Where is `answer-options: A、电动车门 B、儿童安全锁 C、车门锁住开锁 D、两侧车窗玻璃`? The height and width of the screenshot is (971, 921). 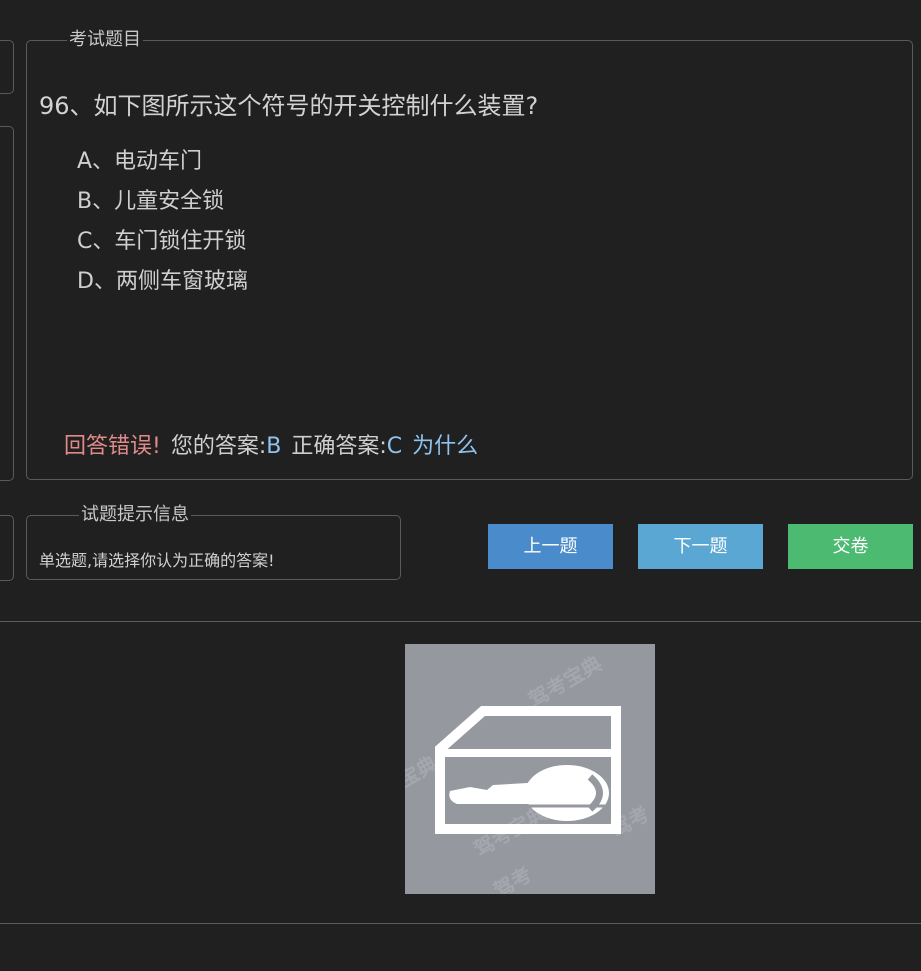 answer-options: A、电动车门 B、儿童安全锁 C、车门锁住开锁 D、两侧车窗玻璃 is located at coordinates (162, 222).